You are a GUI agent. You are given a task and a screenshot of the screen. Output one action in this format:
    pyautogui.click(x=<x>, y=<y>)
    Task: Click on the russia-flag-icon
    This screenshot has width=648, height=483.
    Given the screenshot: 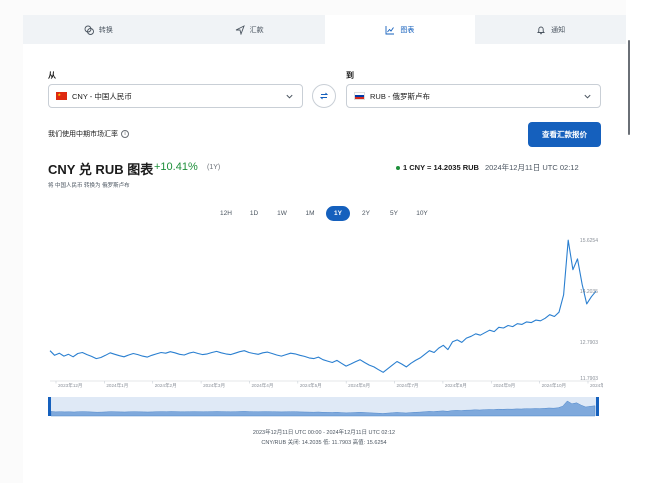 What is the action you would take?
    pyautogui.click(x=359, y=96)
    